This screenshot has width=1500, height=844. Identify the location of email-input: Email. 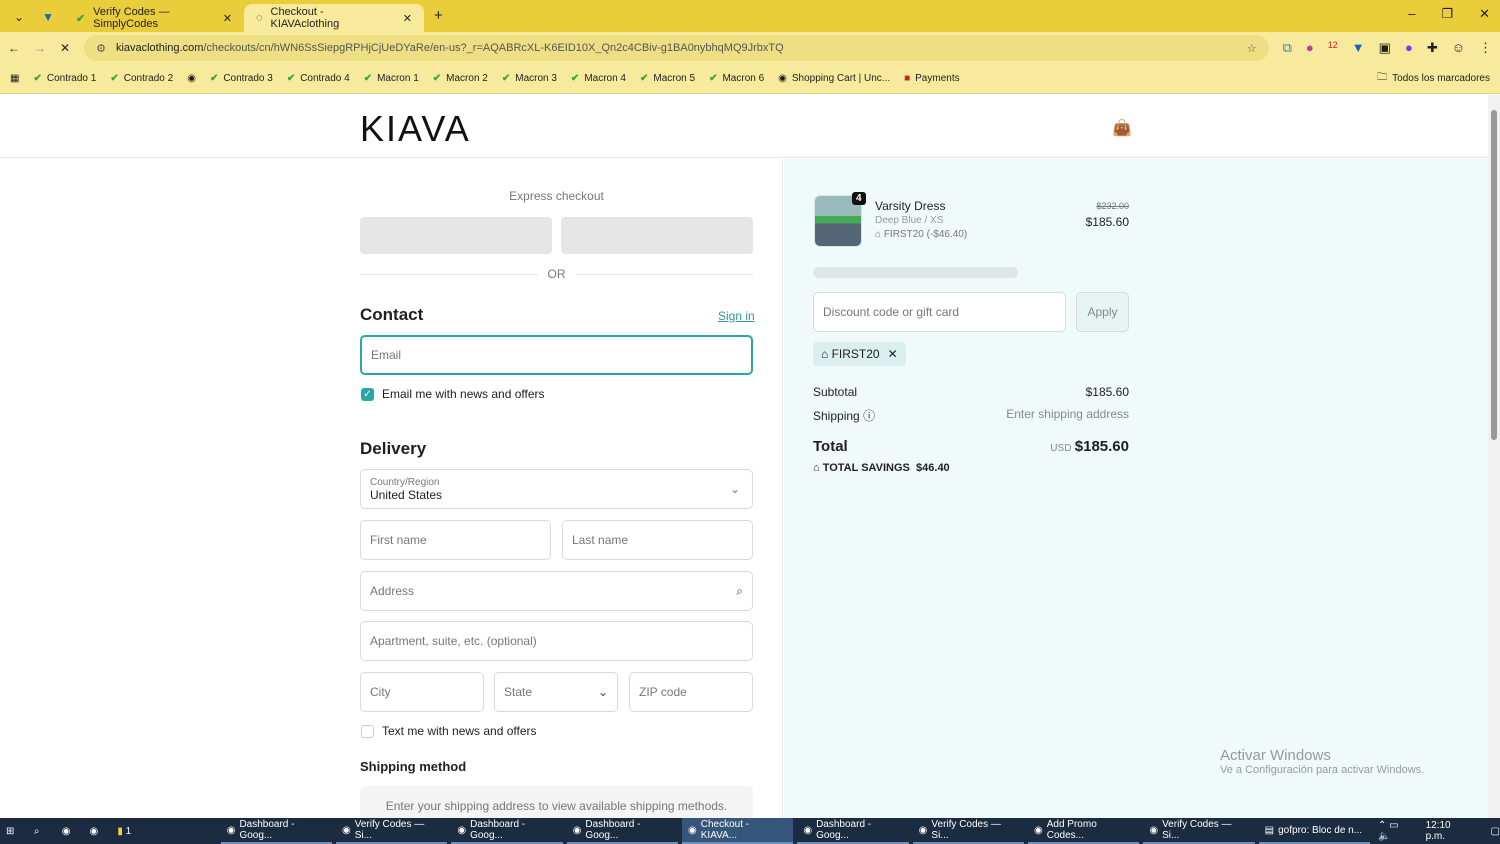
(556, 355).